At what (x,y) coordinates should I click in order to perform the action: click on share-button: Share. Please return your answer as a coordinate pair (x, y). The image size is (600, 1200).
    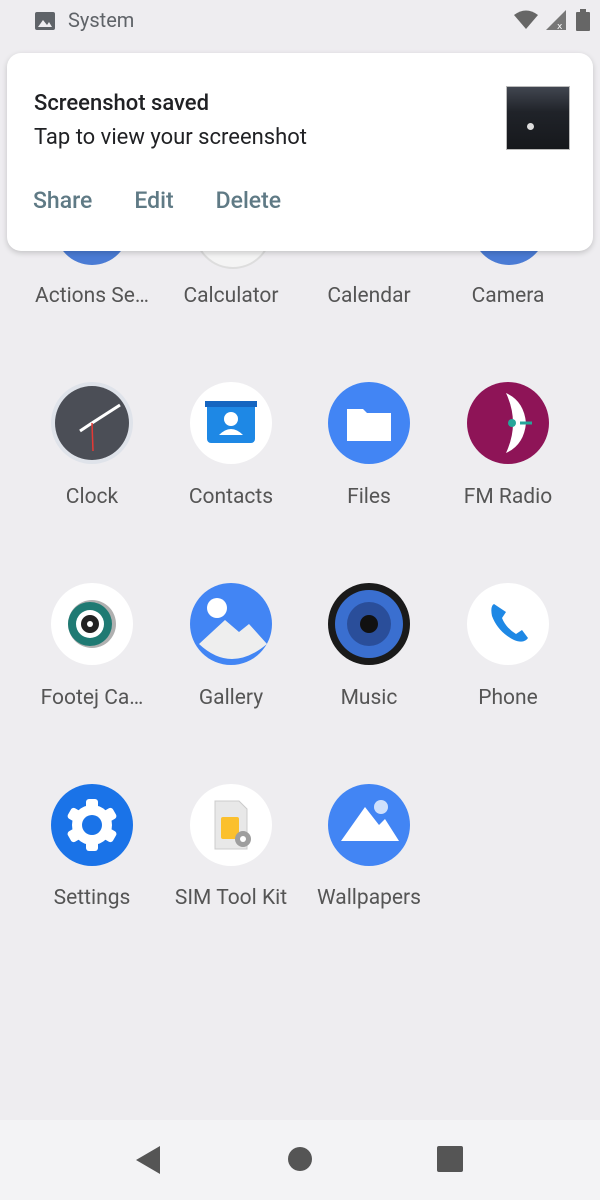
    Looking at the image, I should click on (62, 200).